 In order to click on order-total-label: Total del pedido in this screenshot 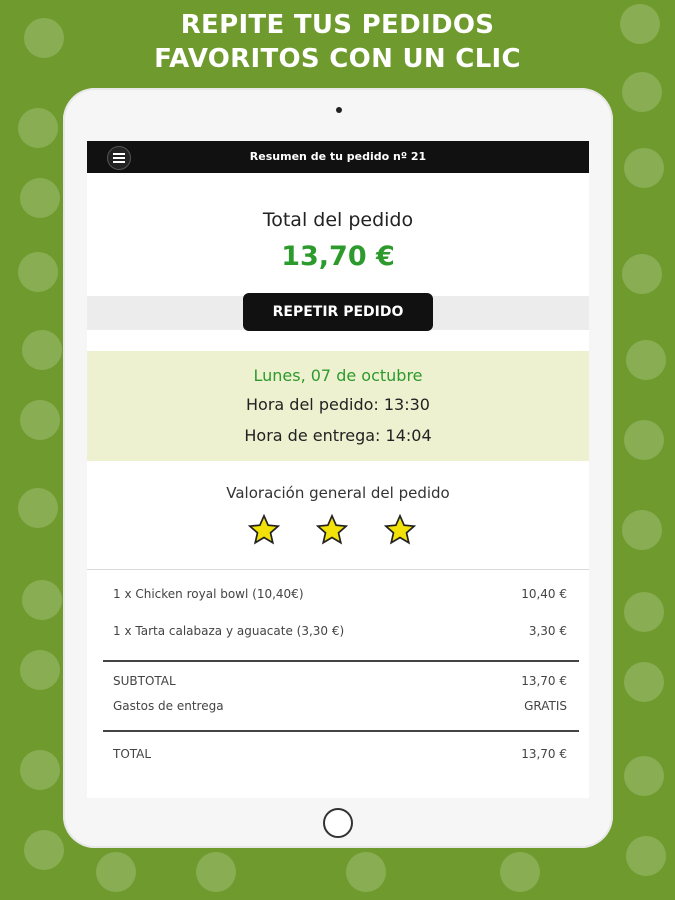, I will do `click(338, 220)`.